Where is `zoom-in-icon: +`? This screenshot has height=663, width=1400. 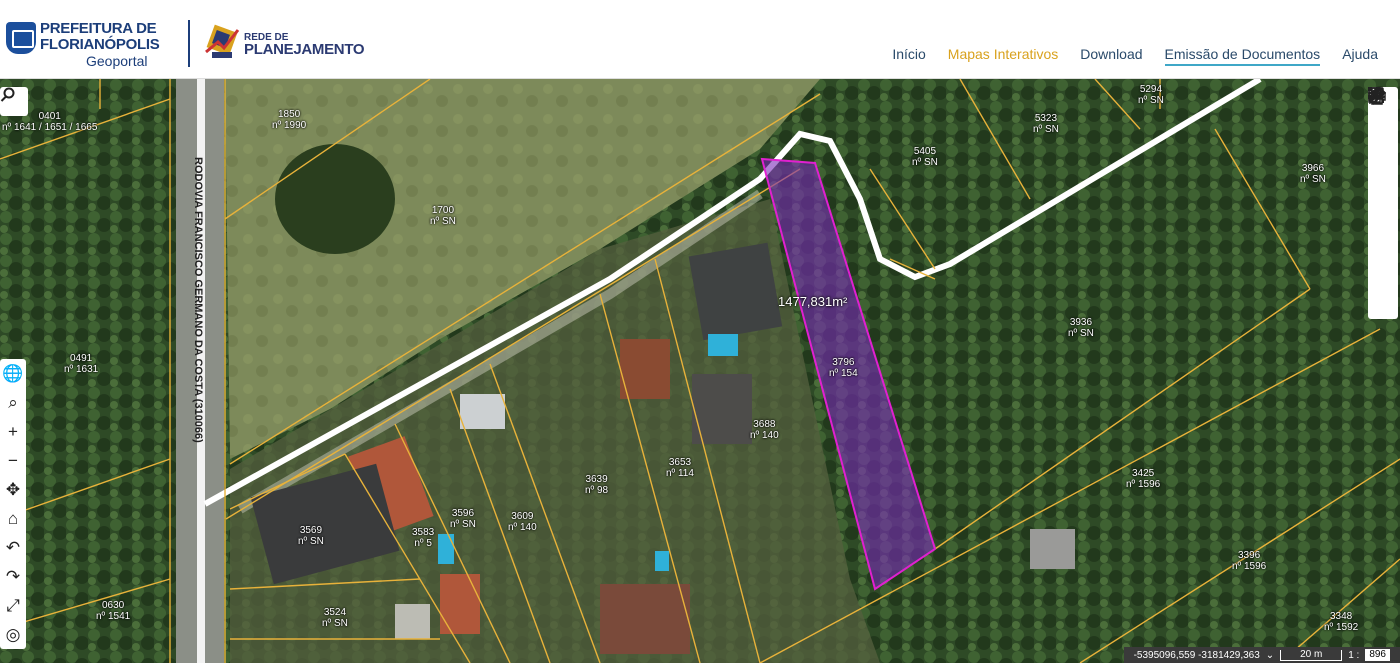
zoom-in-icon: + is located at coordinates (13, 431).